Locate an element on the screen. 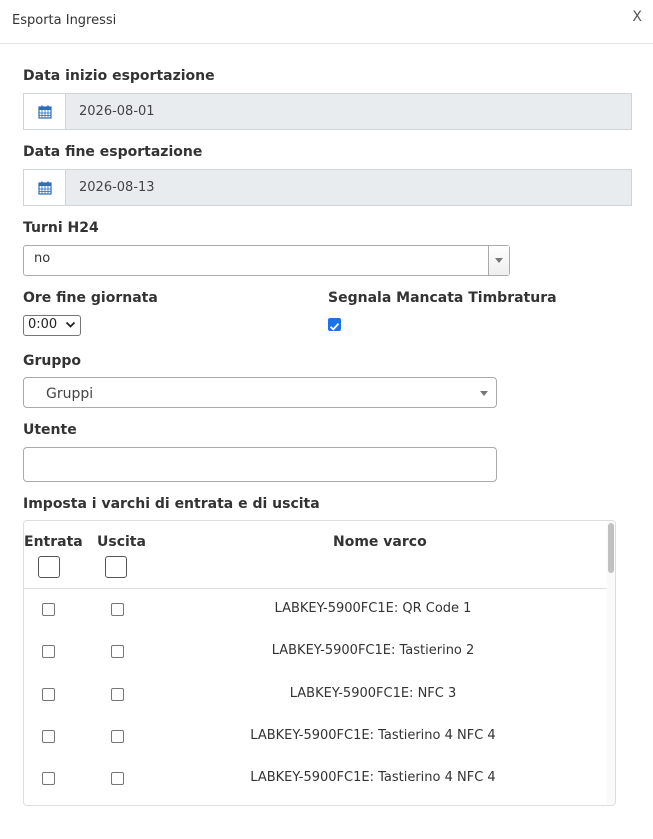 This screenshot has height=839, width=653. start-date-field: 2026-08-01 is located at coordinates (327, 111).